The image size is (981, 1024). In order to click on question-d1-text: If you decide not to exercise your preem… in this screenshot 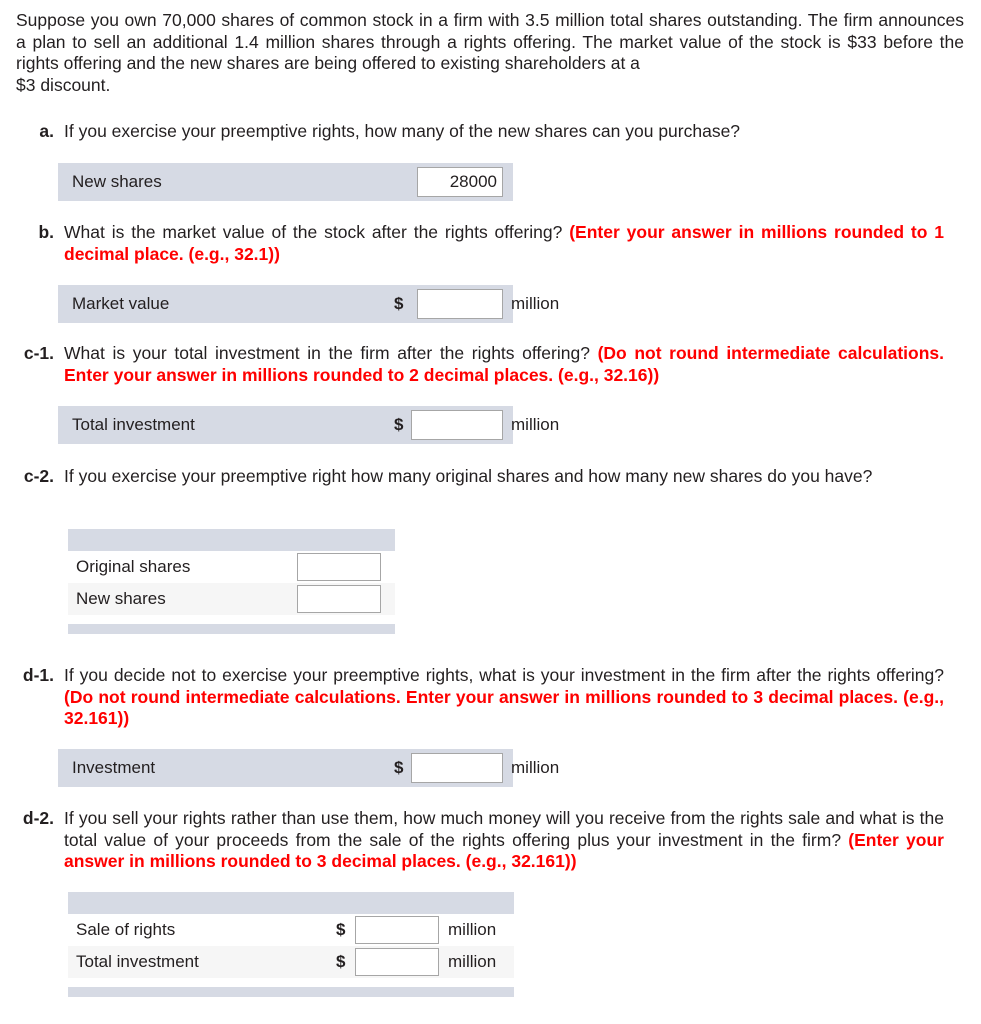, I will do `click(504, 697)`.